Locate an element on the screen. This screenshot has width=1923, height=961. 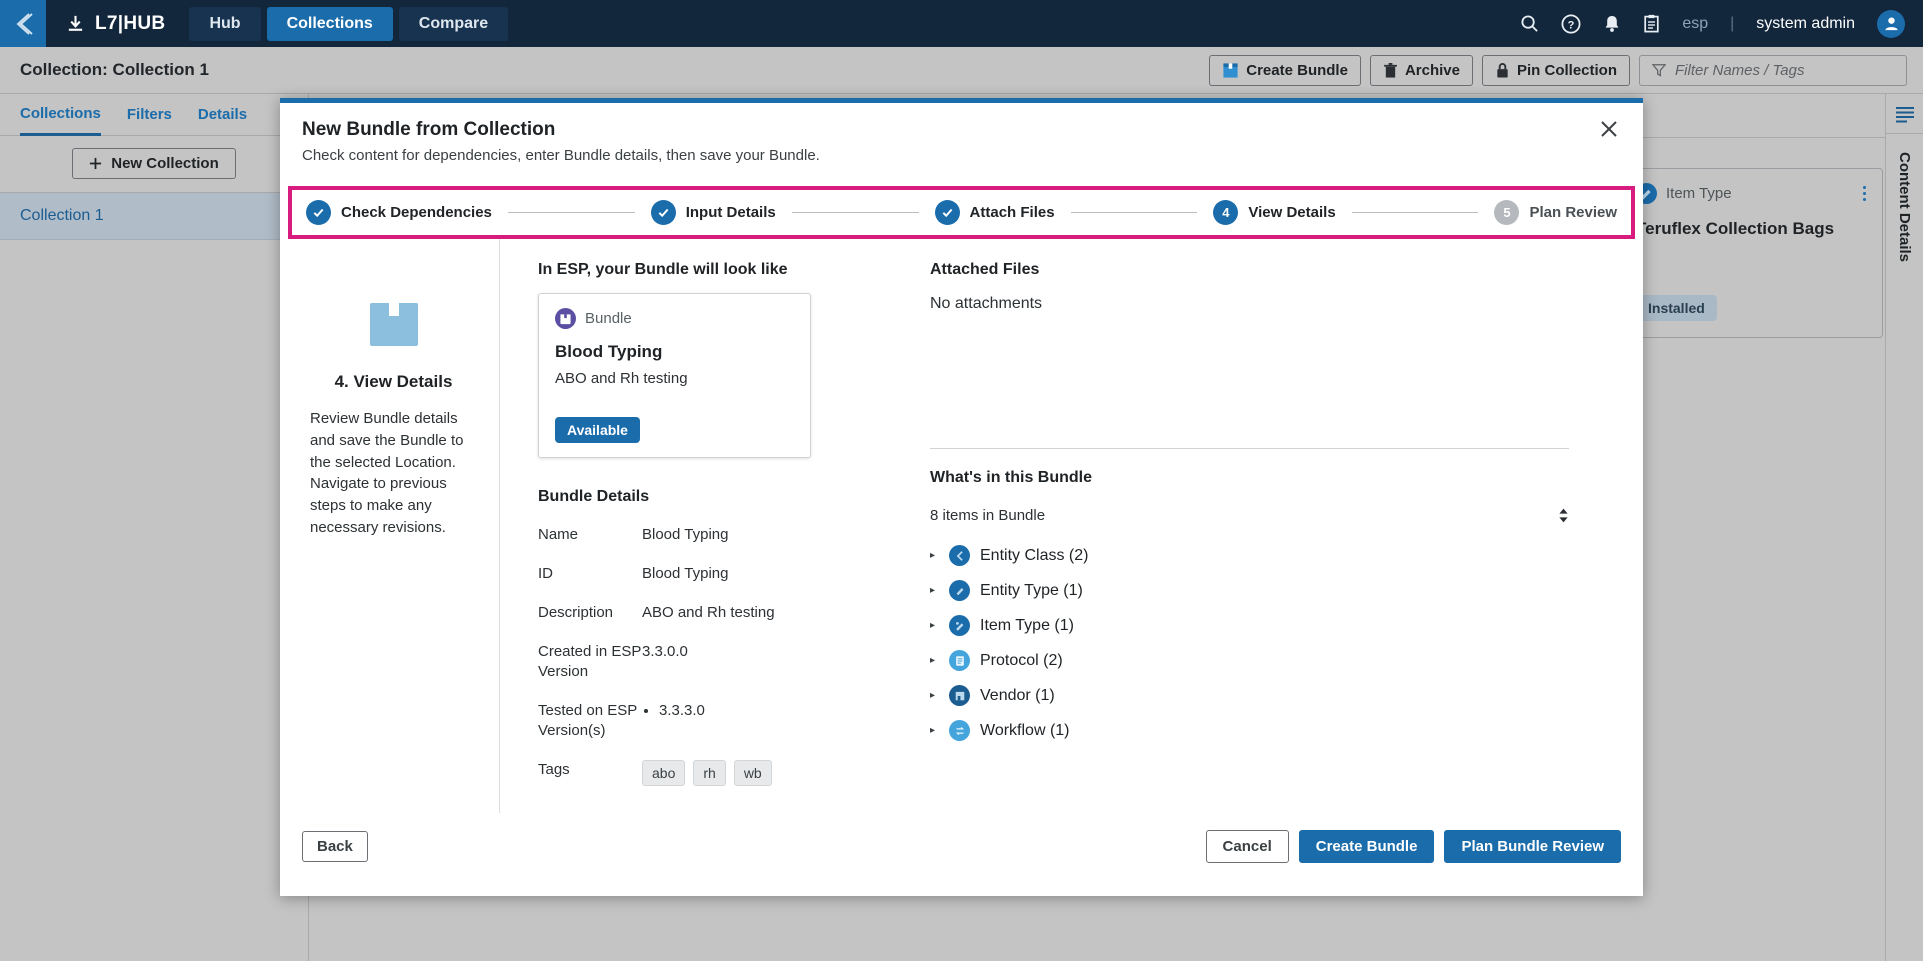
search-icon is located at coordinates (1529, 23).